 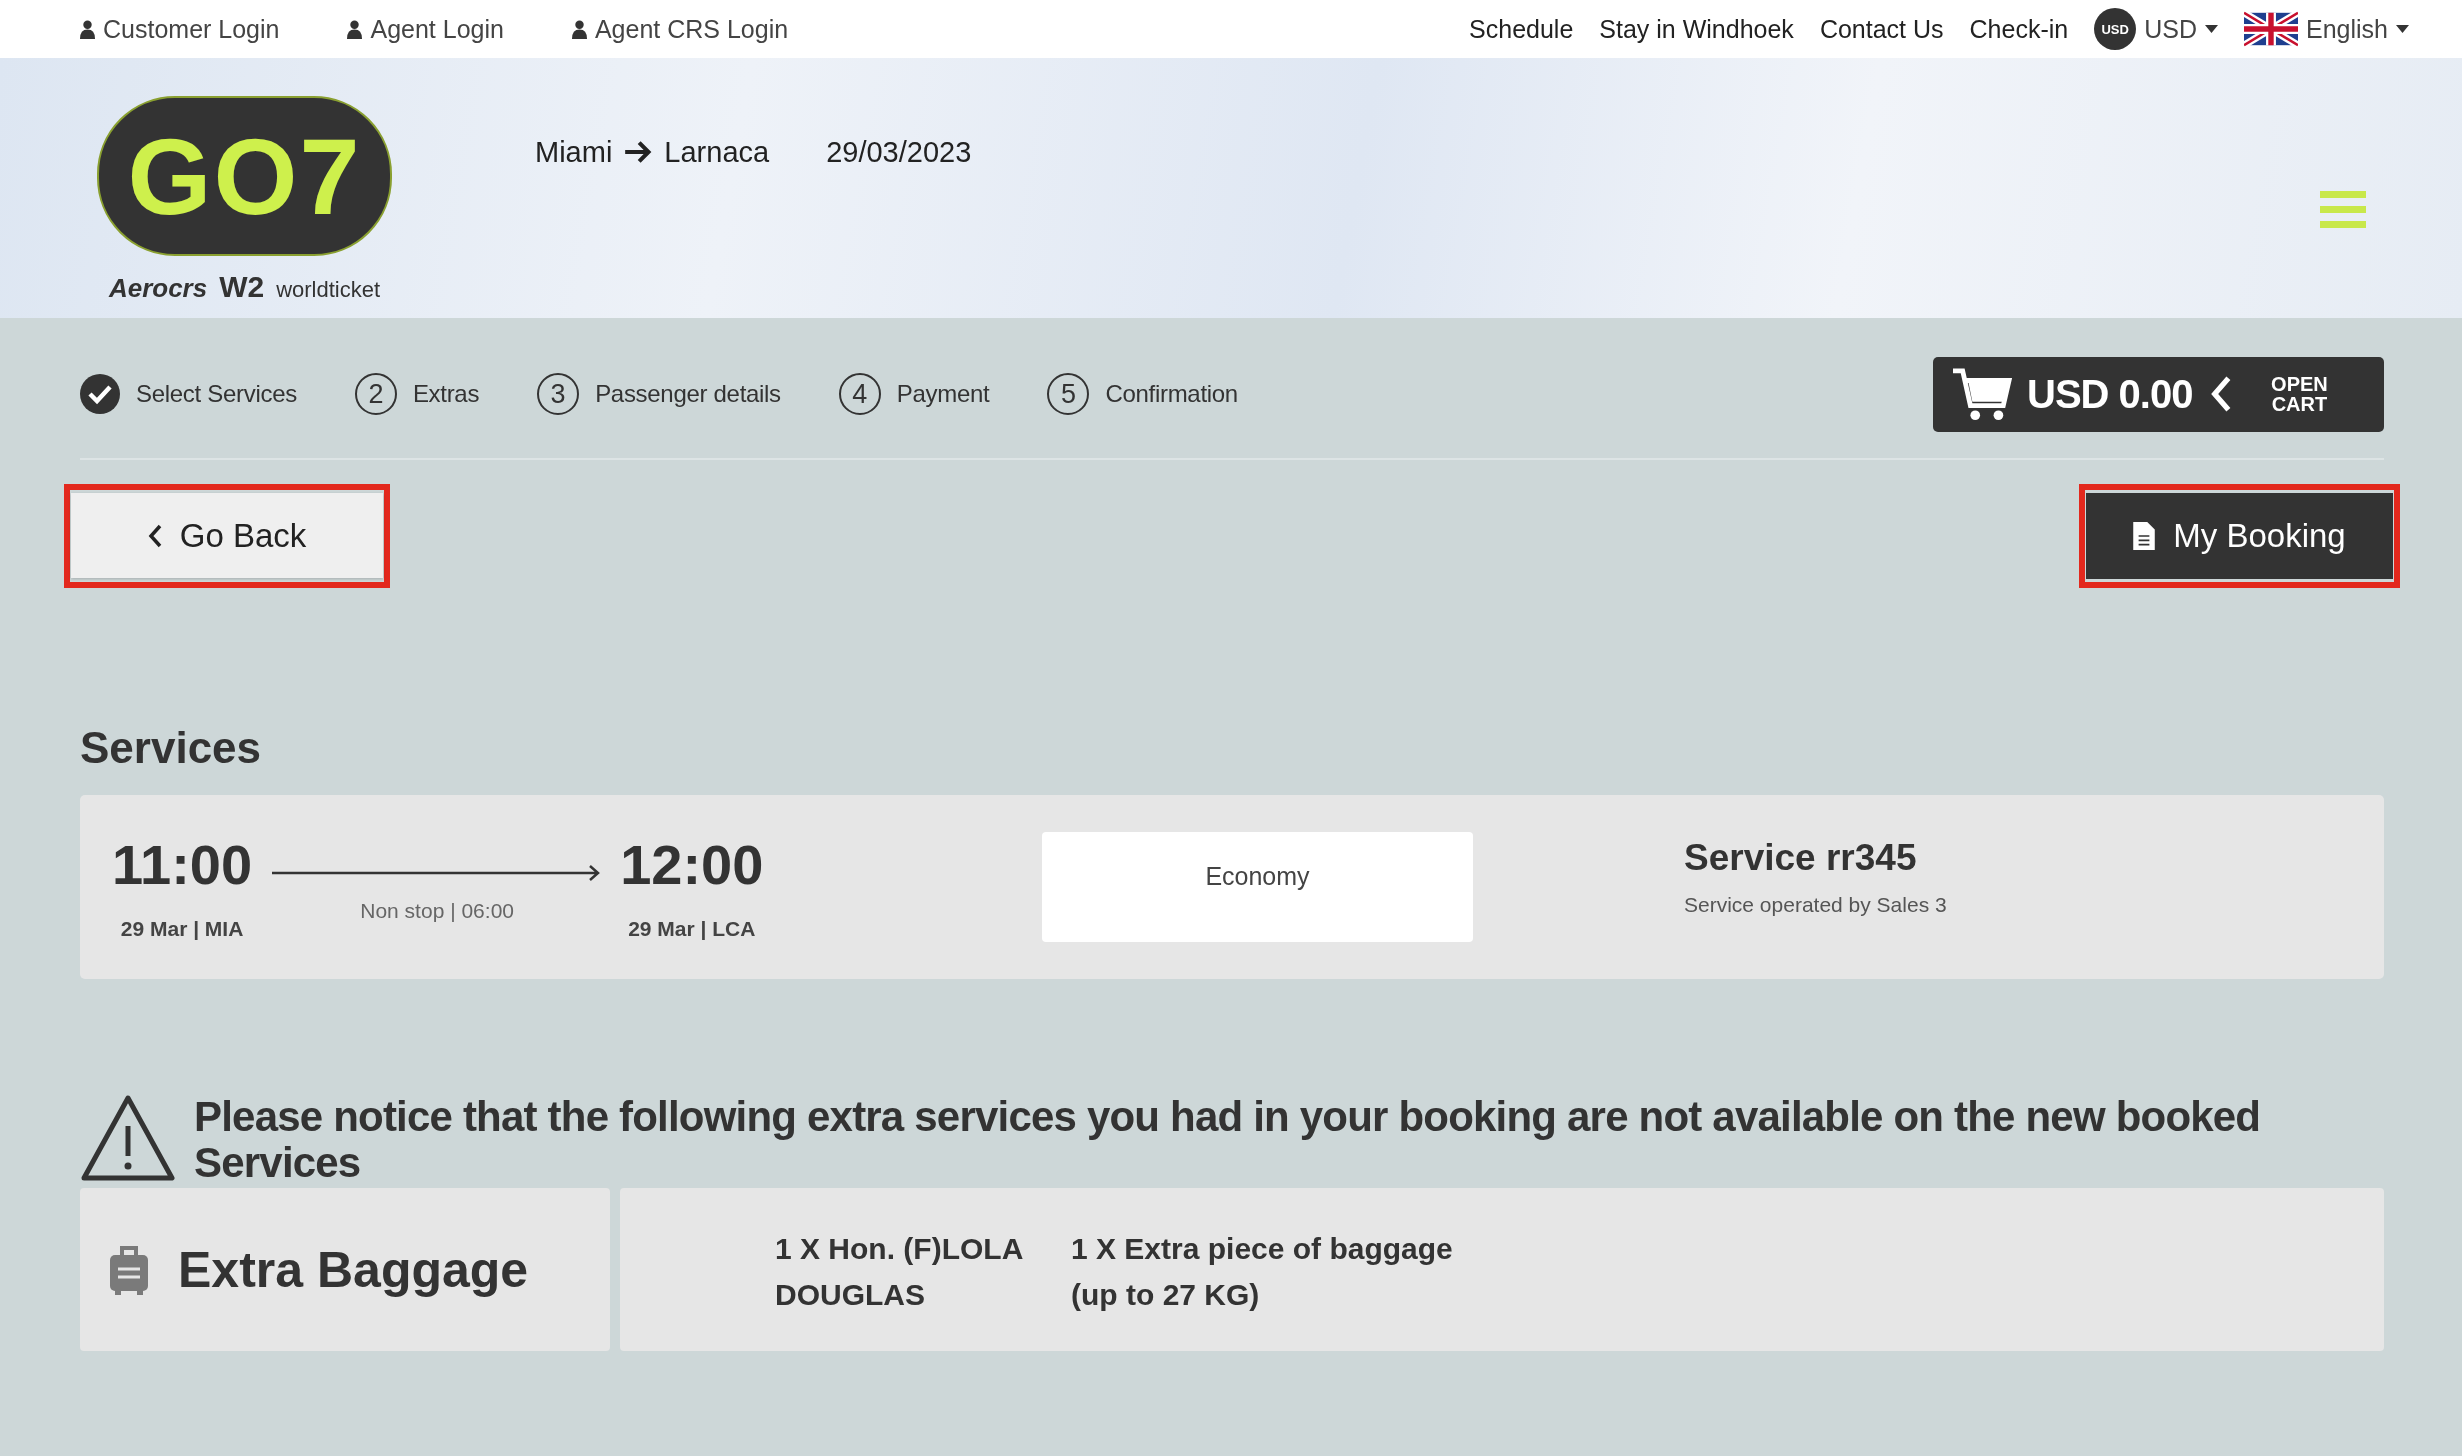 What do you see at coordinates (680, 29) in the screenshot?
I see `login-link: Agent CRS Login` at bounding box center [680, 29].